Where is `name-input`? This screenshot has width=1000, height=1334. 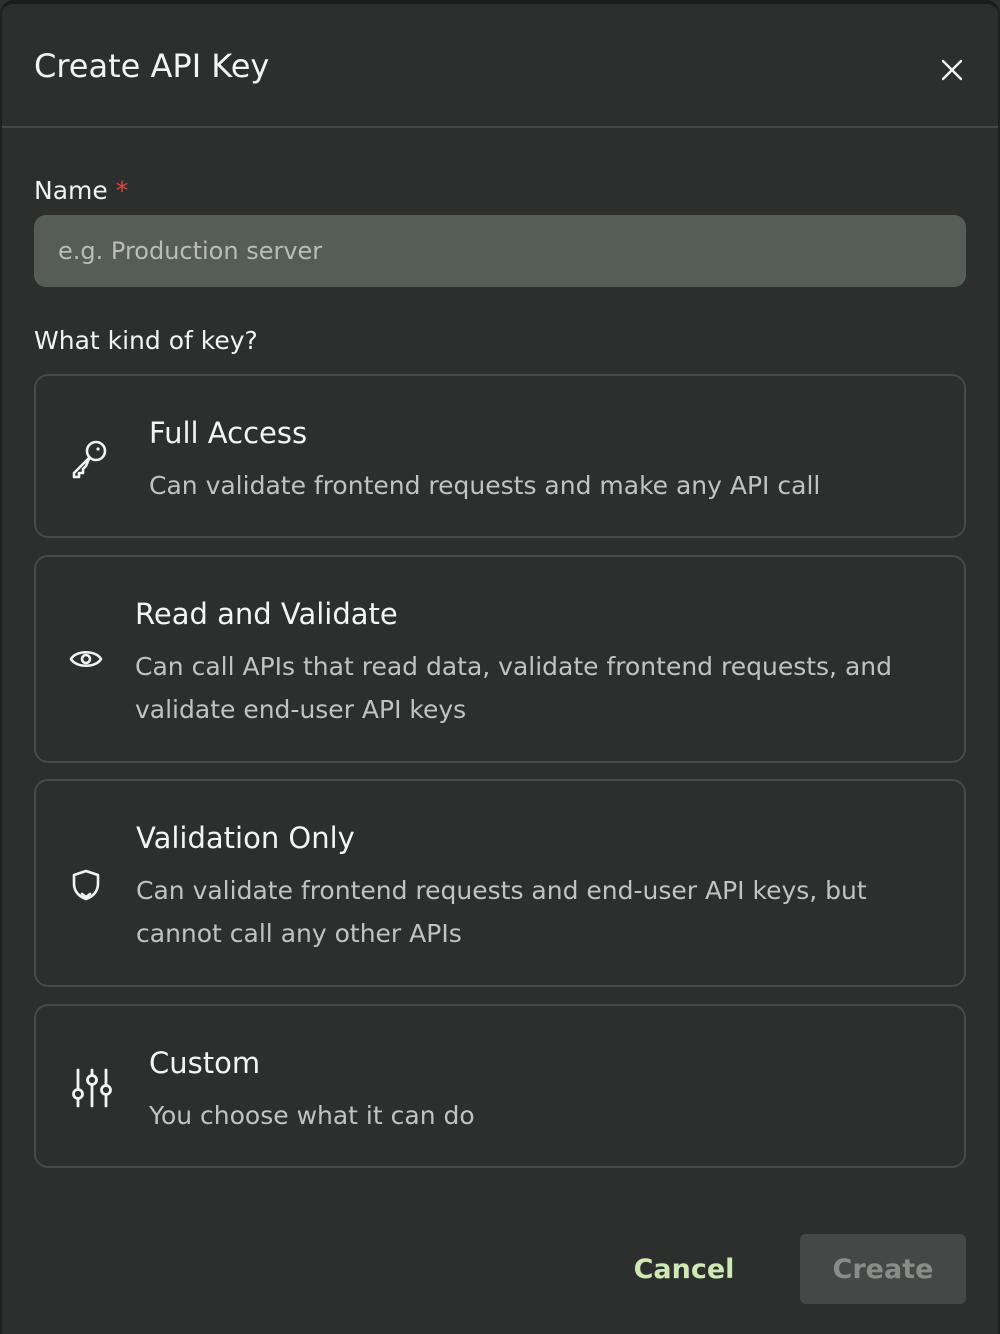 name-input is located at coordinates (500, 251).